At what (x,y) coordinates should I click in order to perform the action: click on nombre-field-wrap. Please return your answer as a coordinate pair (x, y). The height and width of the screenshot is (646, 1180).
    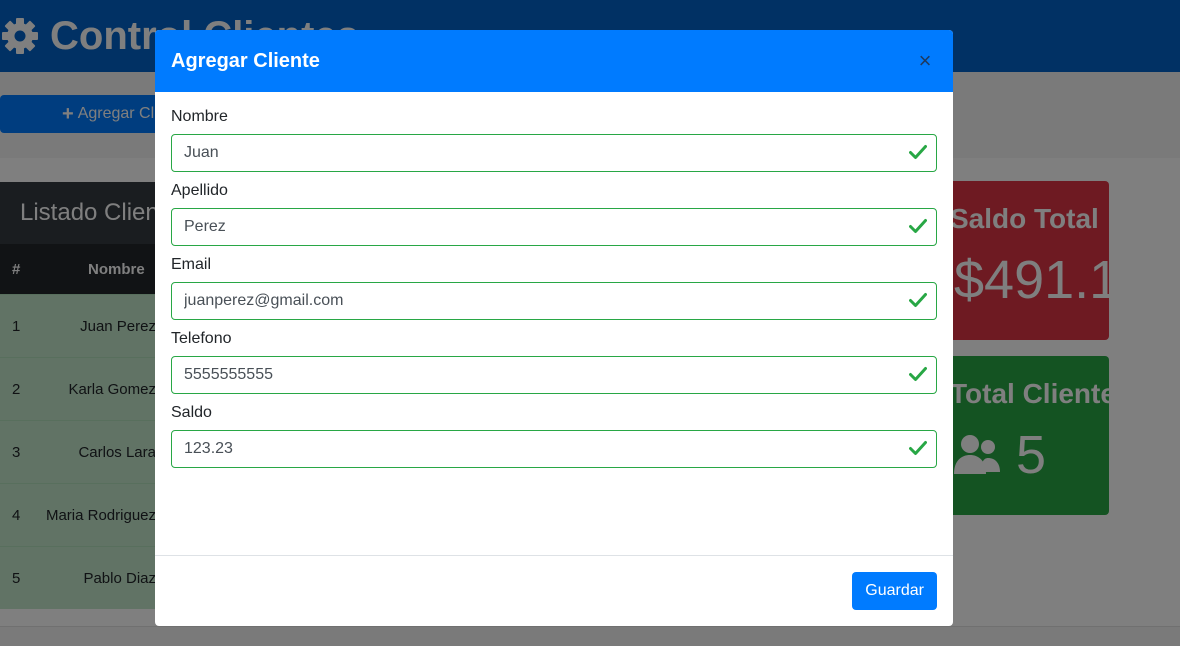
    Looking at the image, I should click on (554, 153).